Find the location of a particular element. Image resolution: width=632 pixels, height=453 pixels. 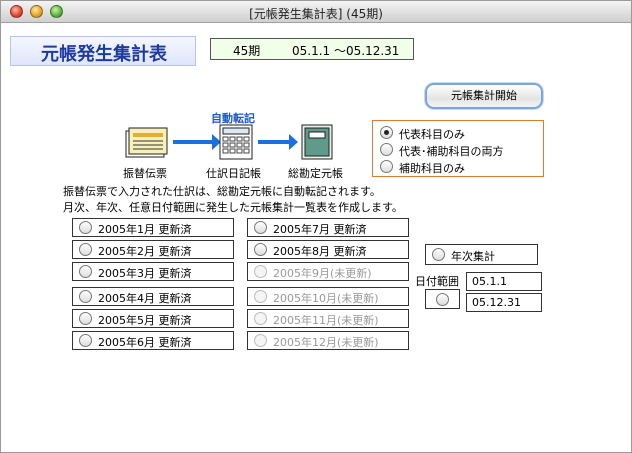

month-button-8: 2005年8月 更新済 is located at coordinates (328, 249).